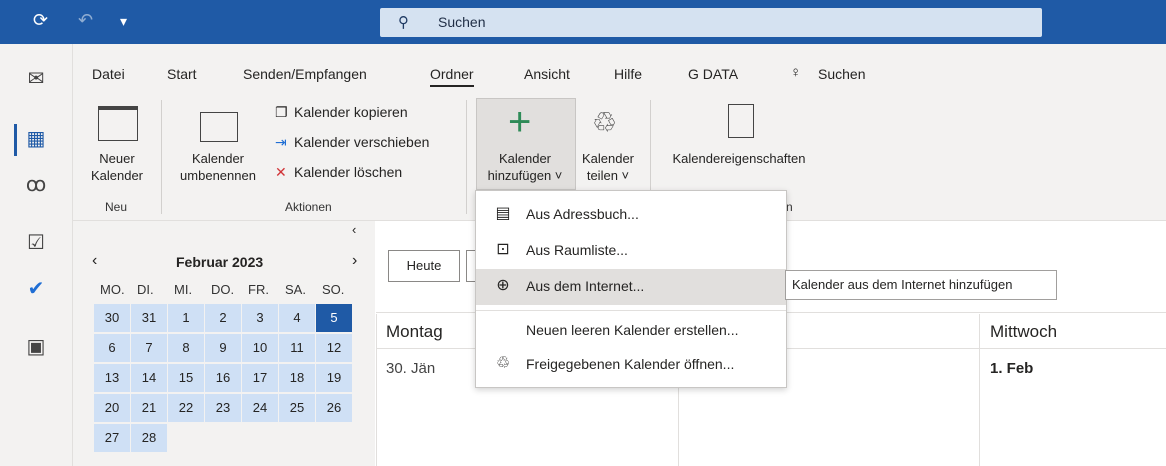 The width and height of the screenshot is (1166, 466). What do you see at coordinates (333, 289) in the screenshot?
I see `weekday-label: SO.` at bounding box center [333, 289].